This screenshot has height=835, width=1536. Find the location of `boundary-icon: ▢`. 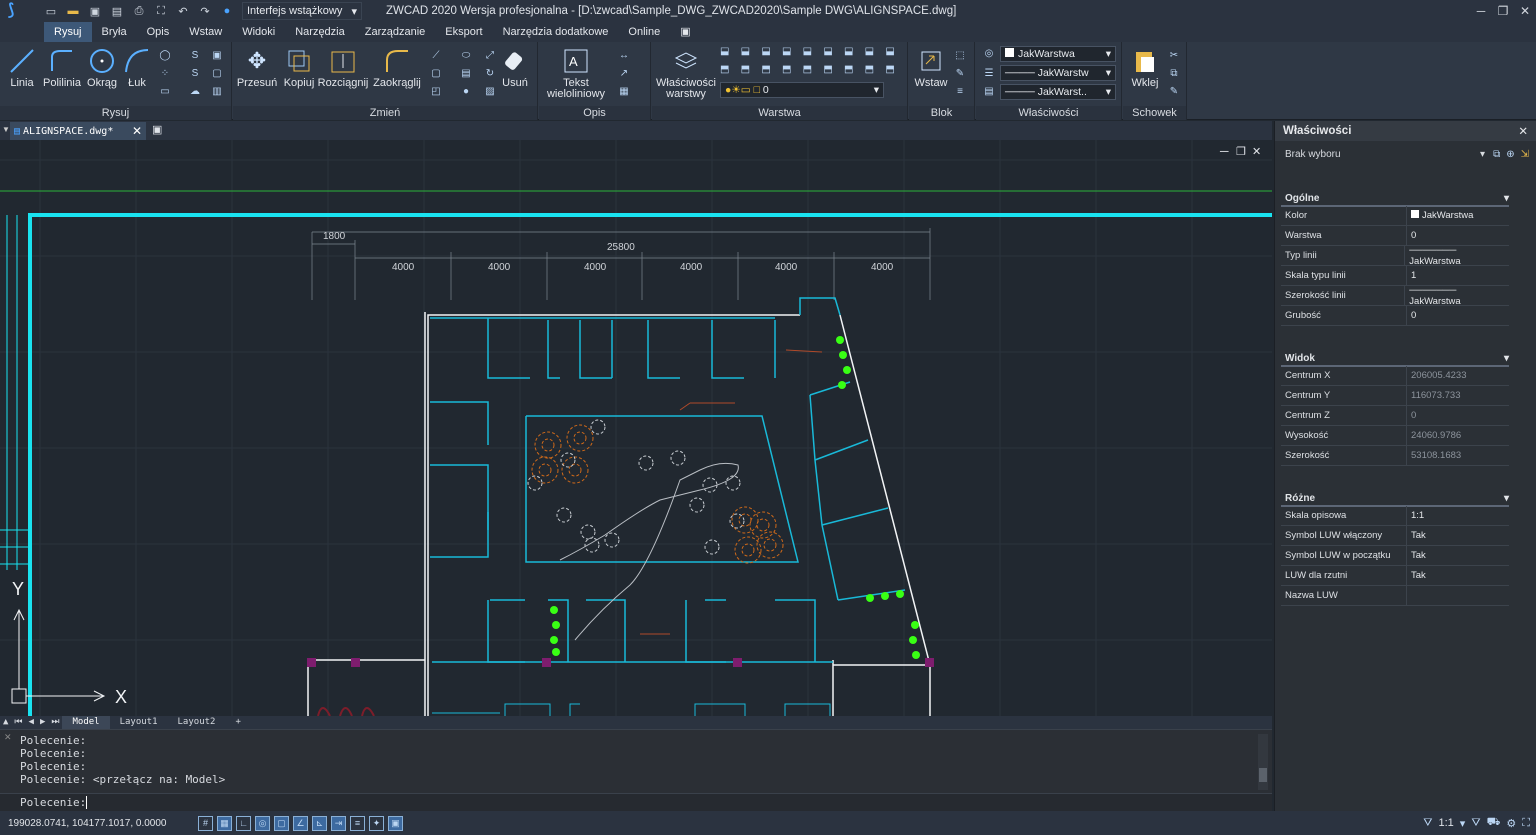

boundary-icon: ▢ is located at coordinates (217, 73).